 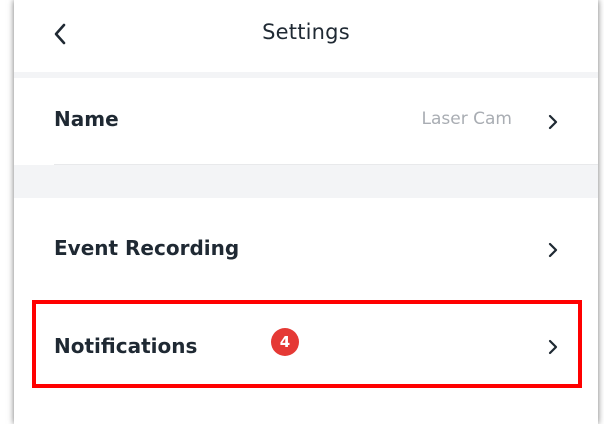 I want to click on row-label-event-recording: Event Recording, so click(x=147, y=248).